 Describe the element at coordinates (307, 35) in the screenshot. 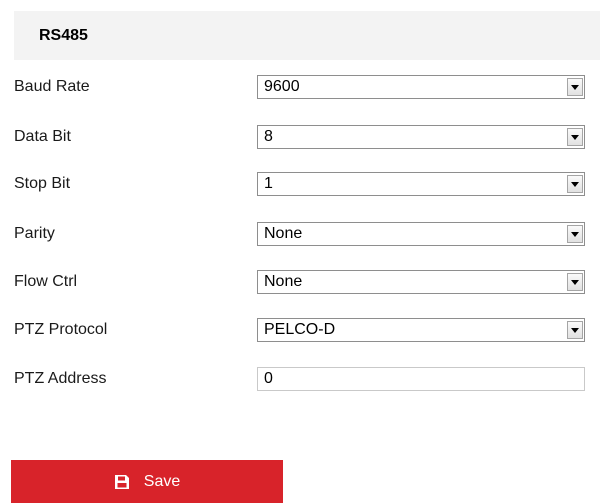

I see `section-header: RS485` at that location.